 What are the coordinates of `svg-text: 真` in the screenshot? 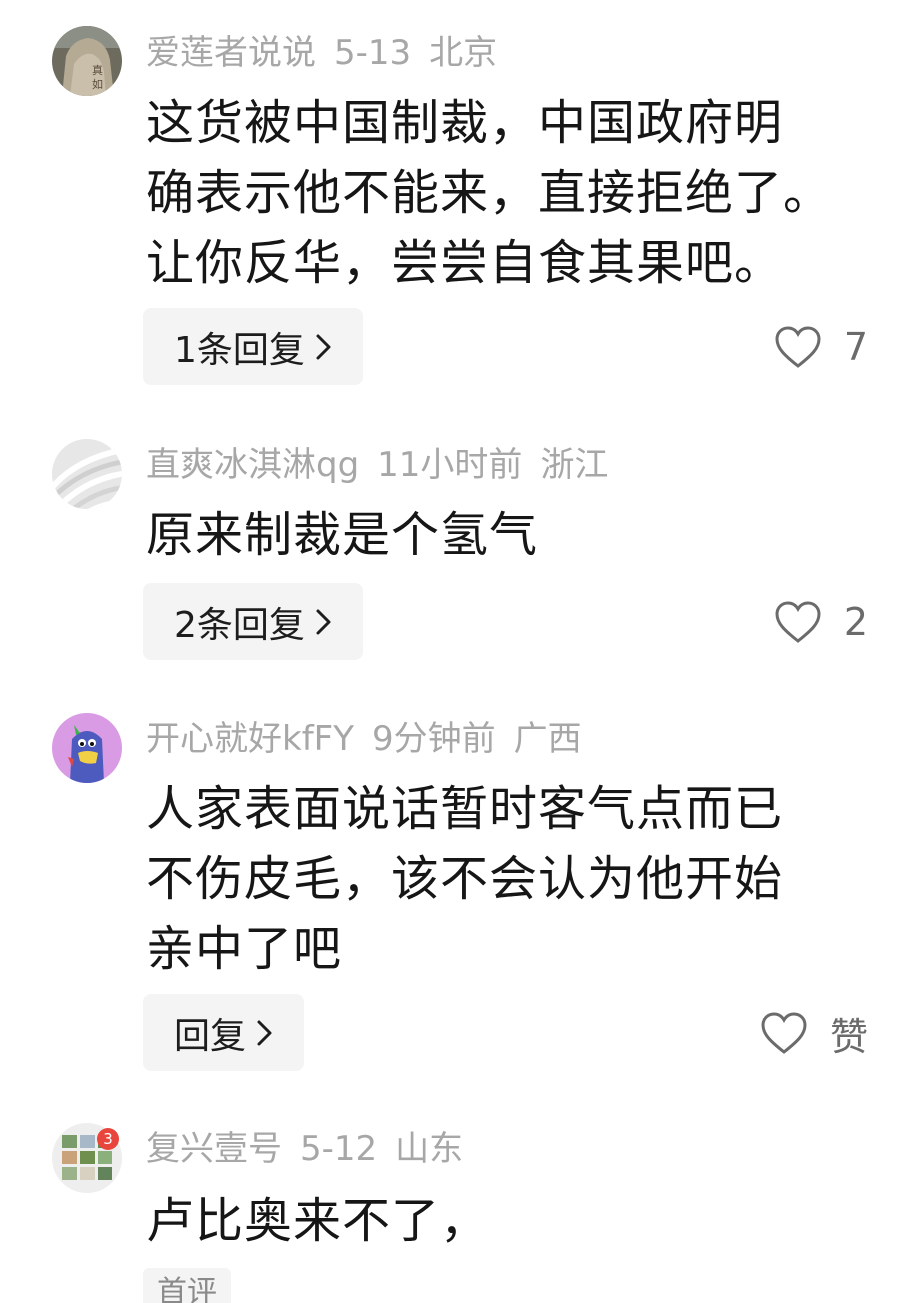 It's located at (97, 70).